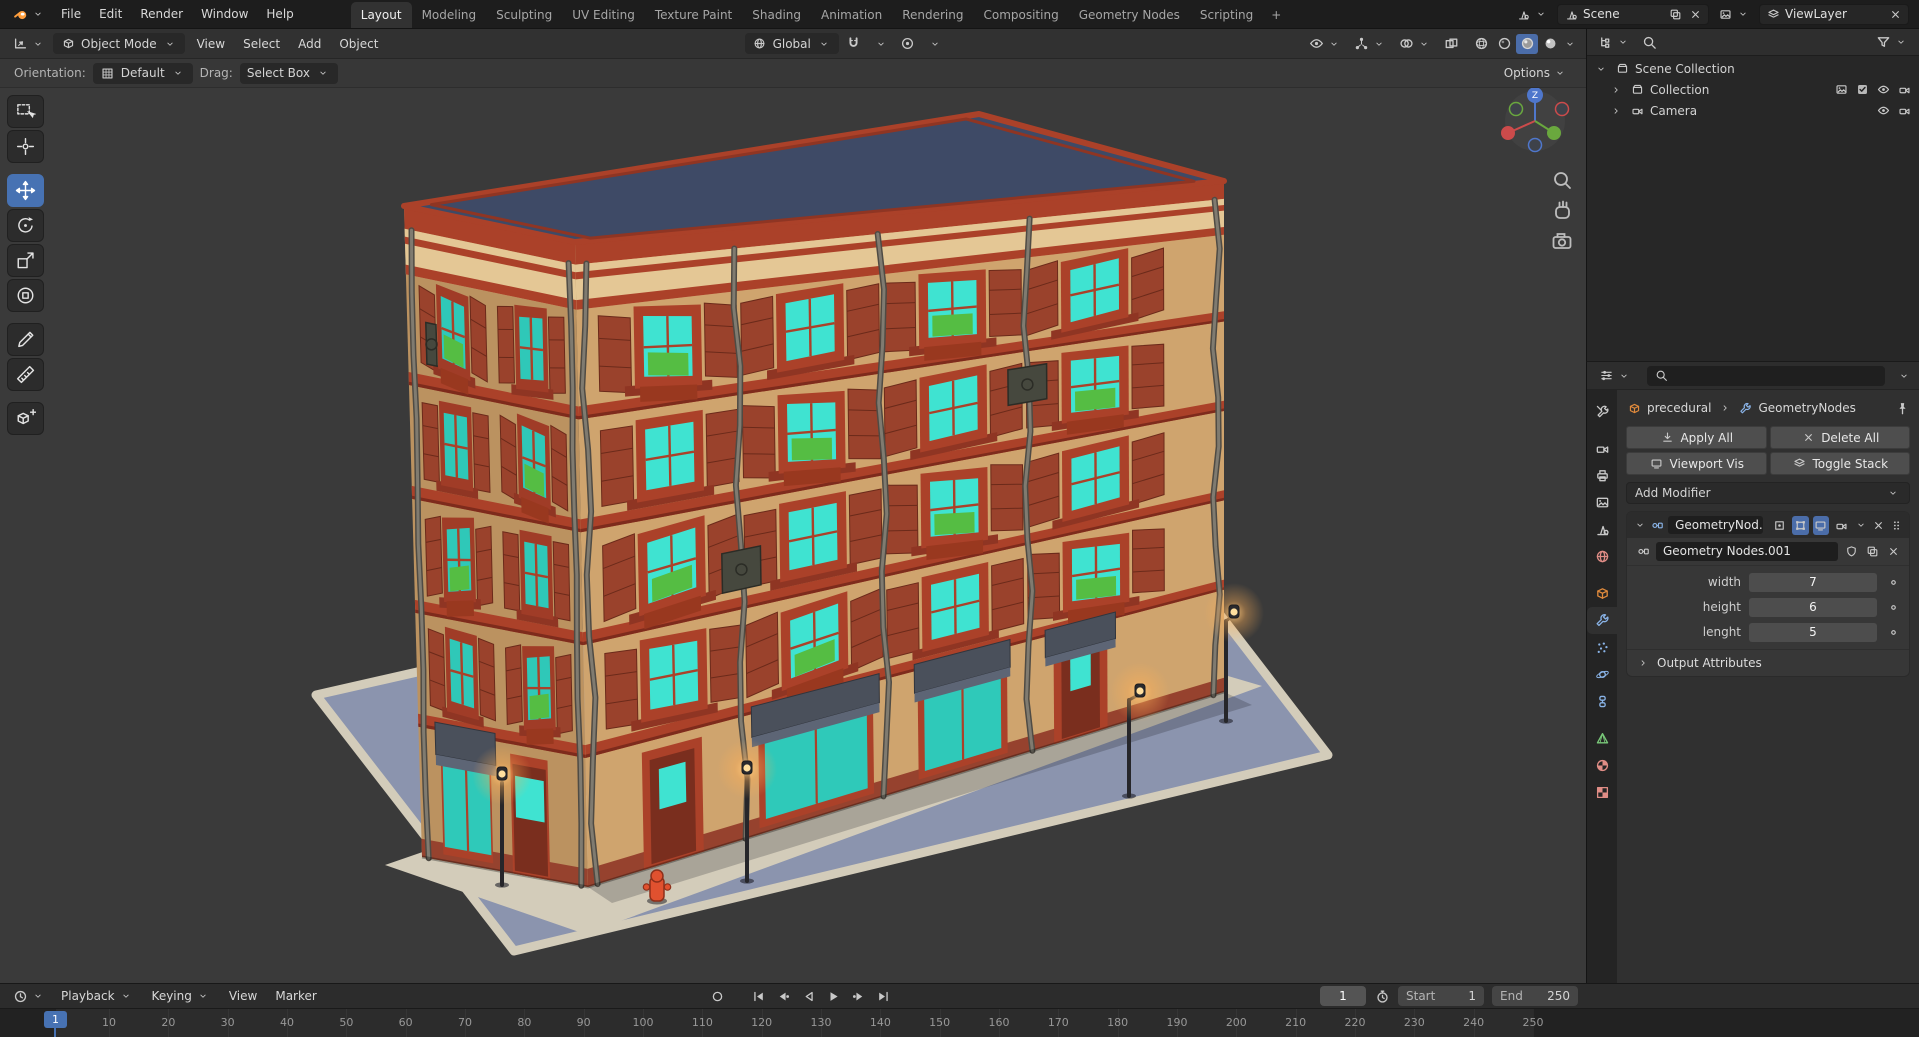  What do you see at coordinates (1640, 525) in the screenshot?
I see `collapse-chevron-icon` at bounding box center [1640, 525].